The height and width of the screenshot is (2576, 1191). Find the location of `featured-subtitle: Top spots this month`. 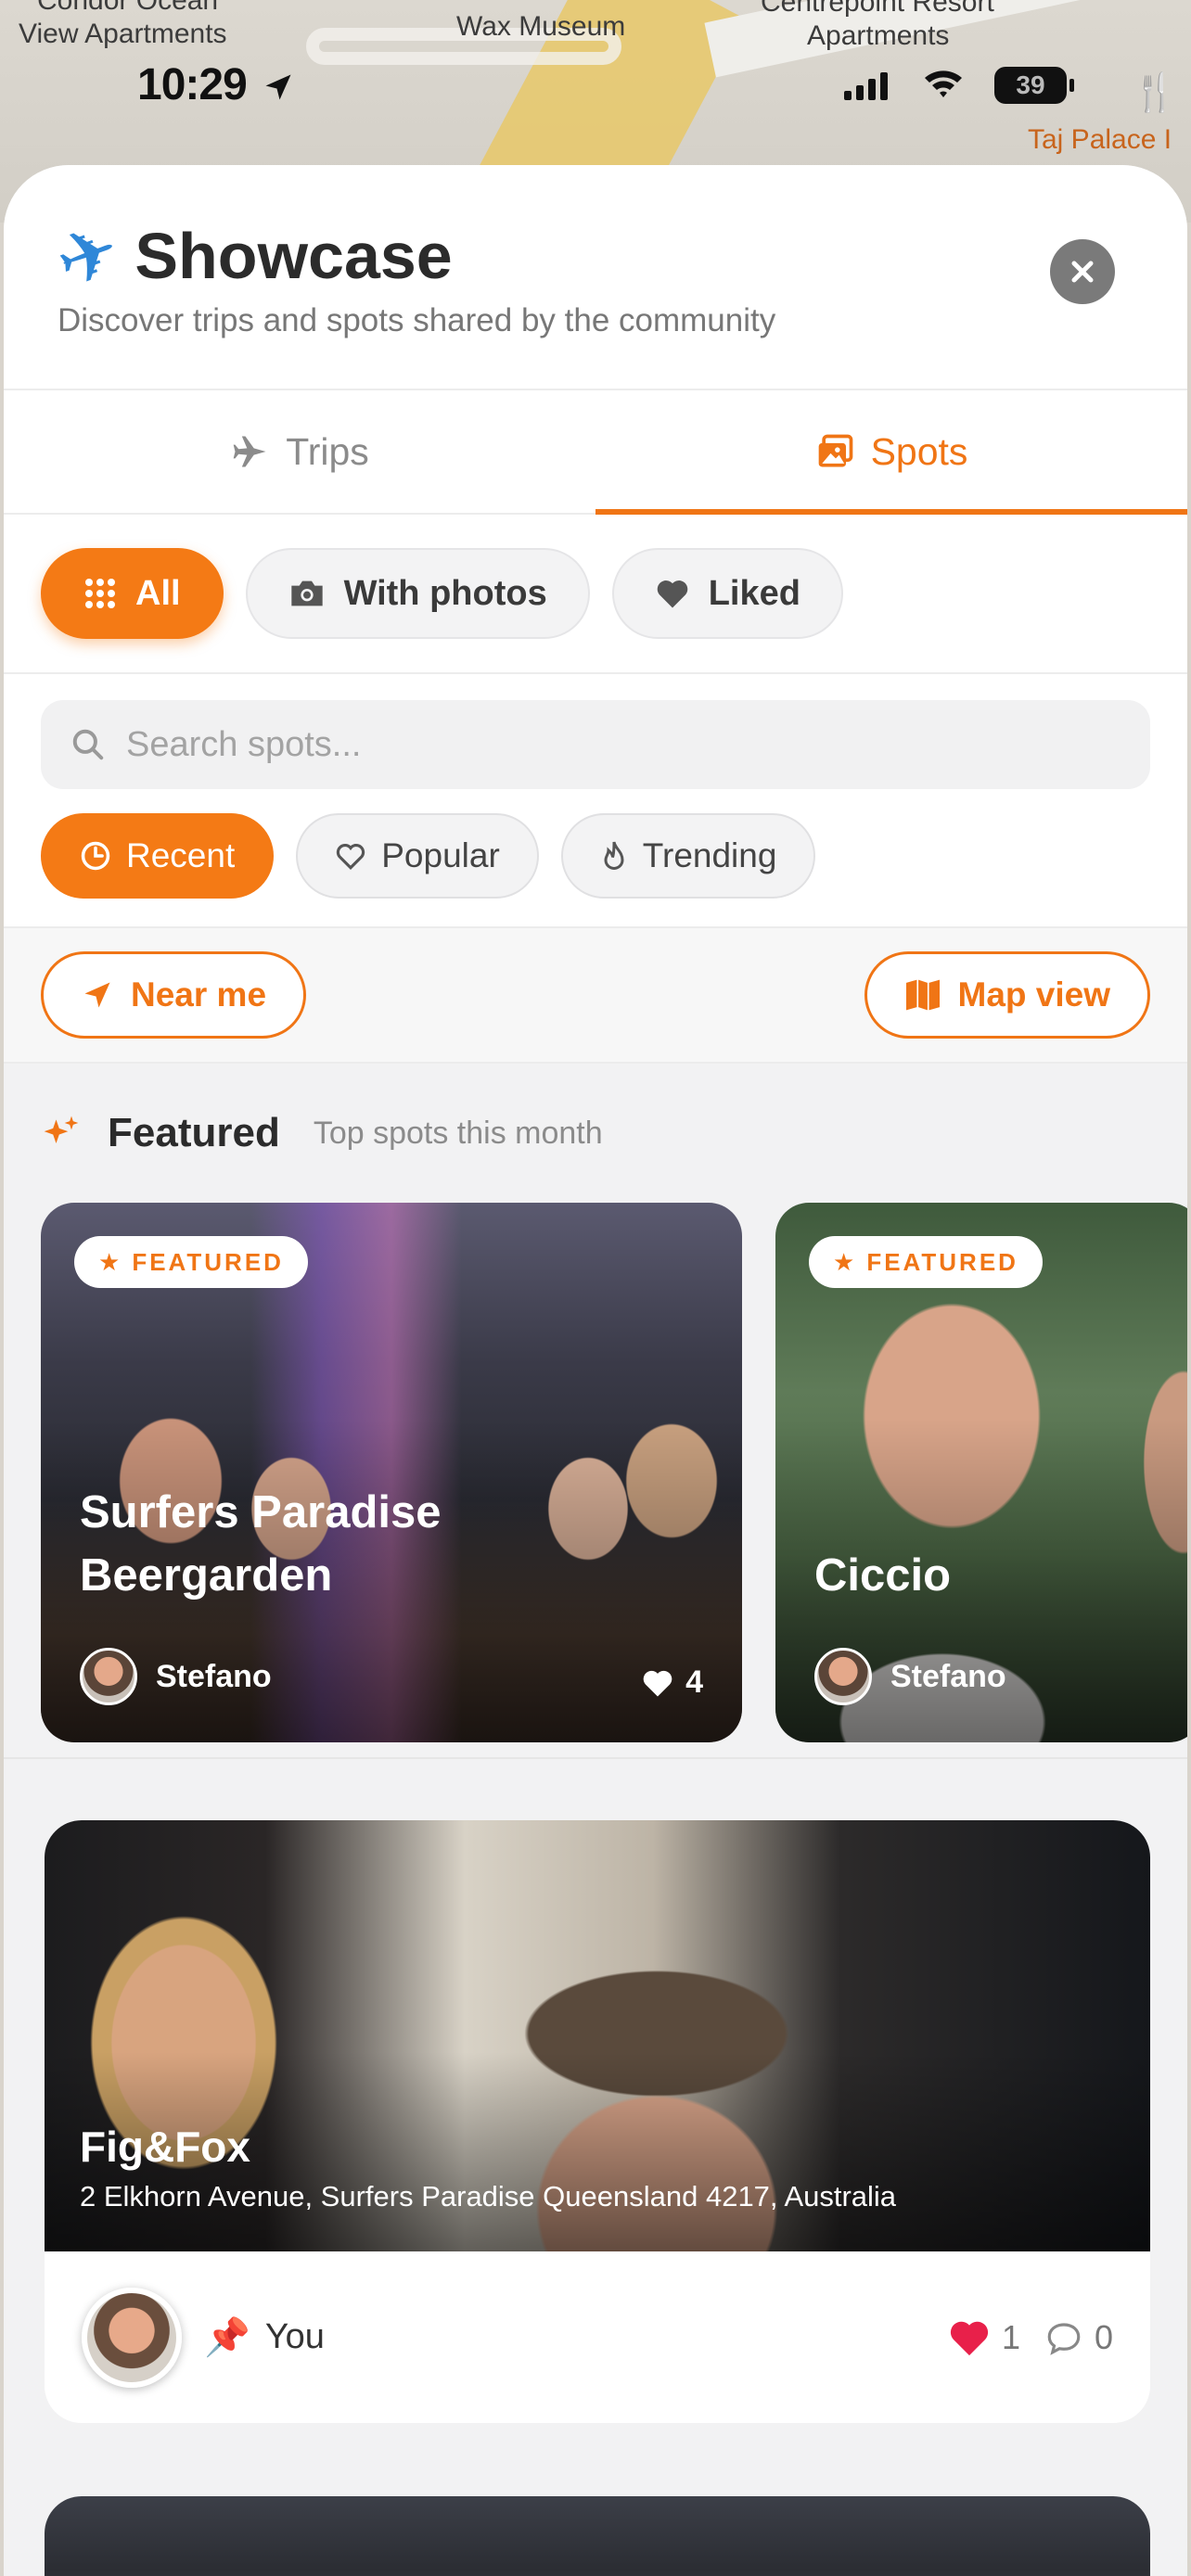

featured-subtitle: Top spots this month is located at coordinates (458, 1133).